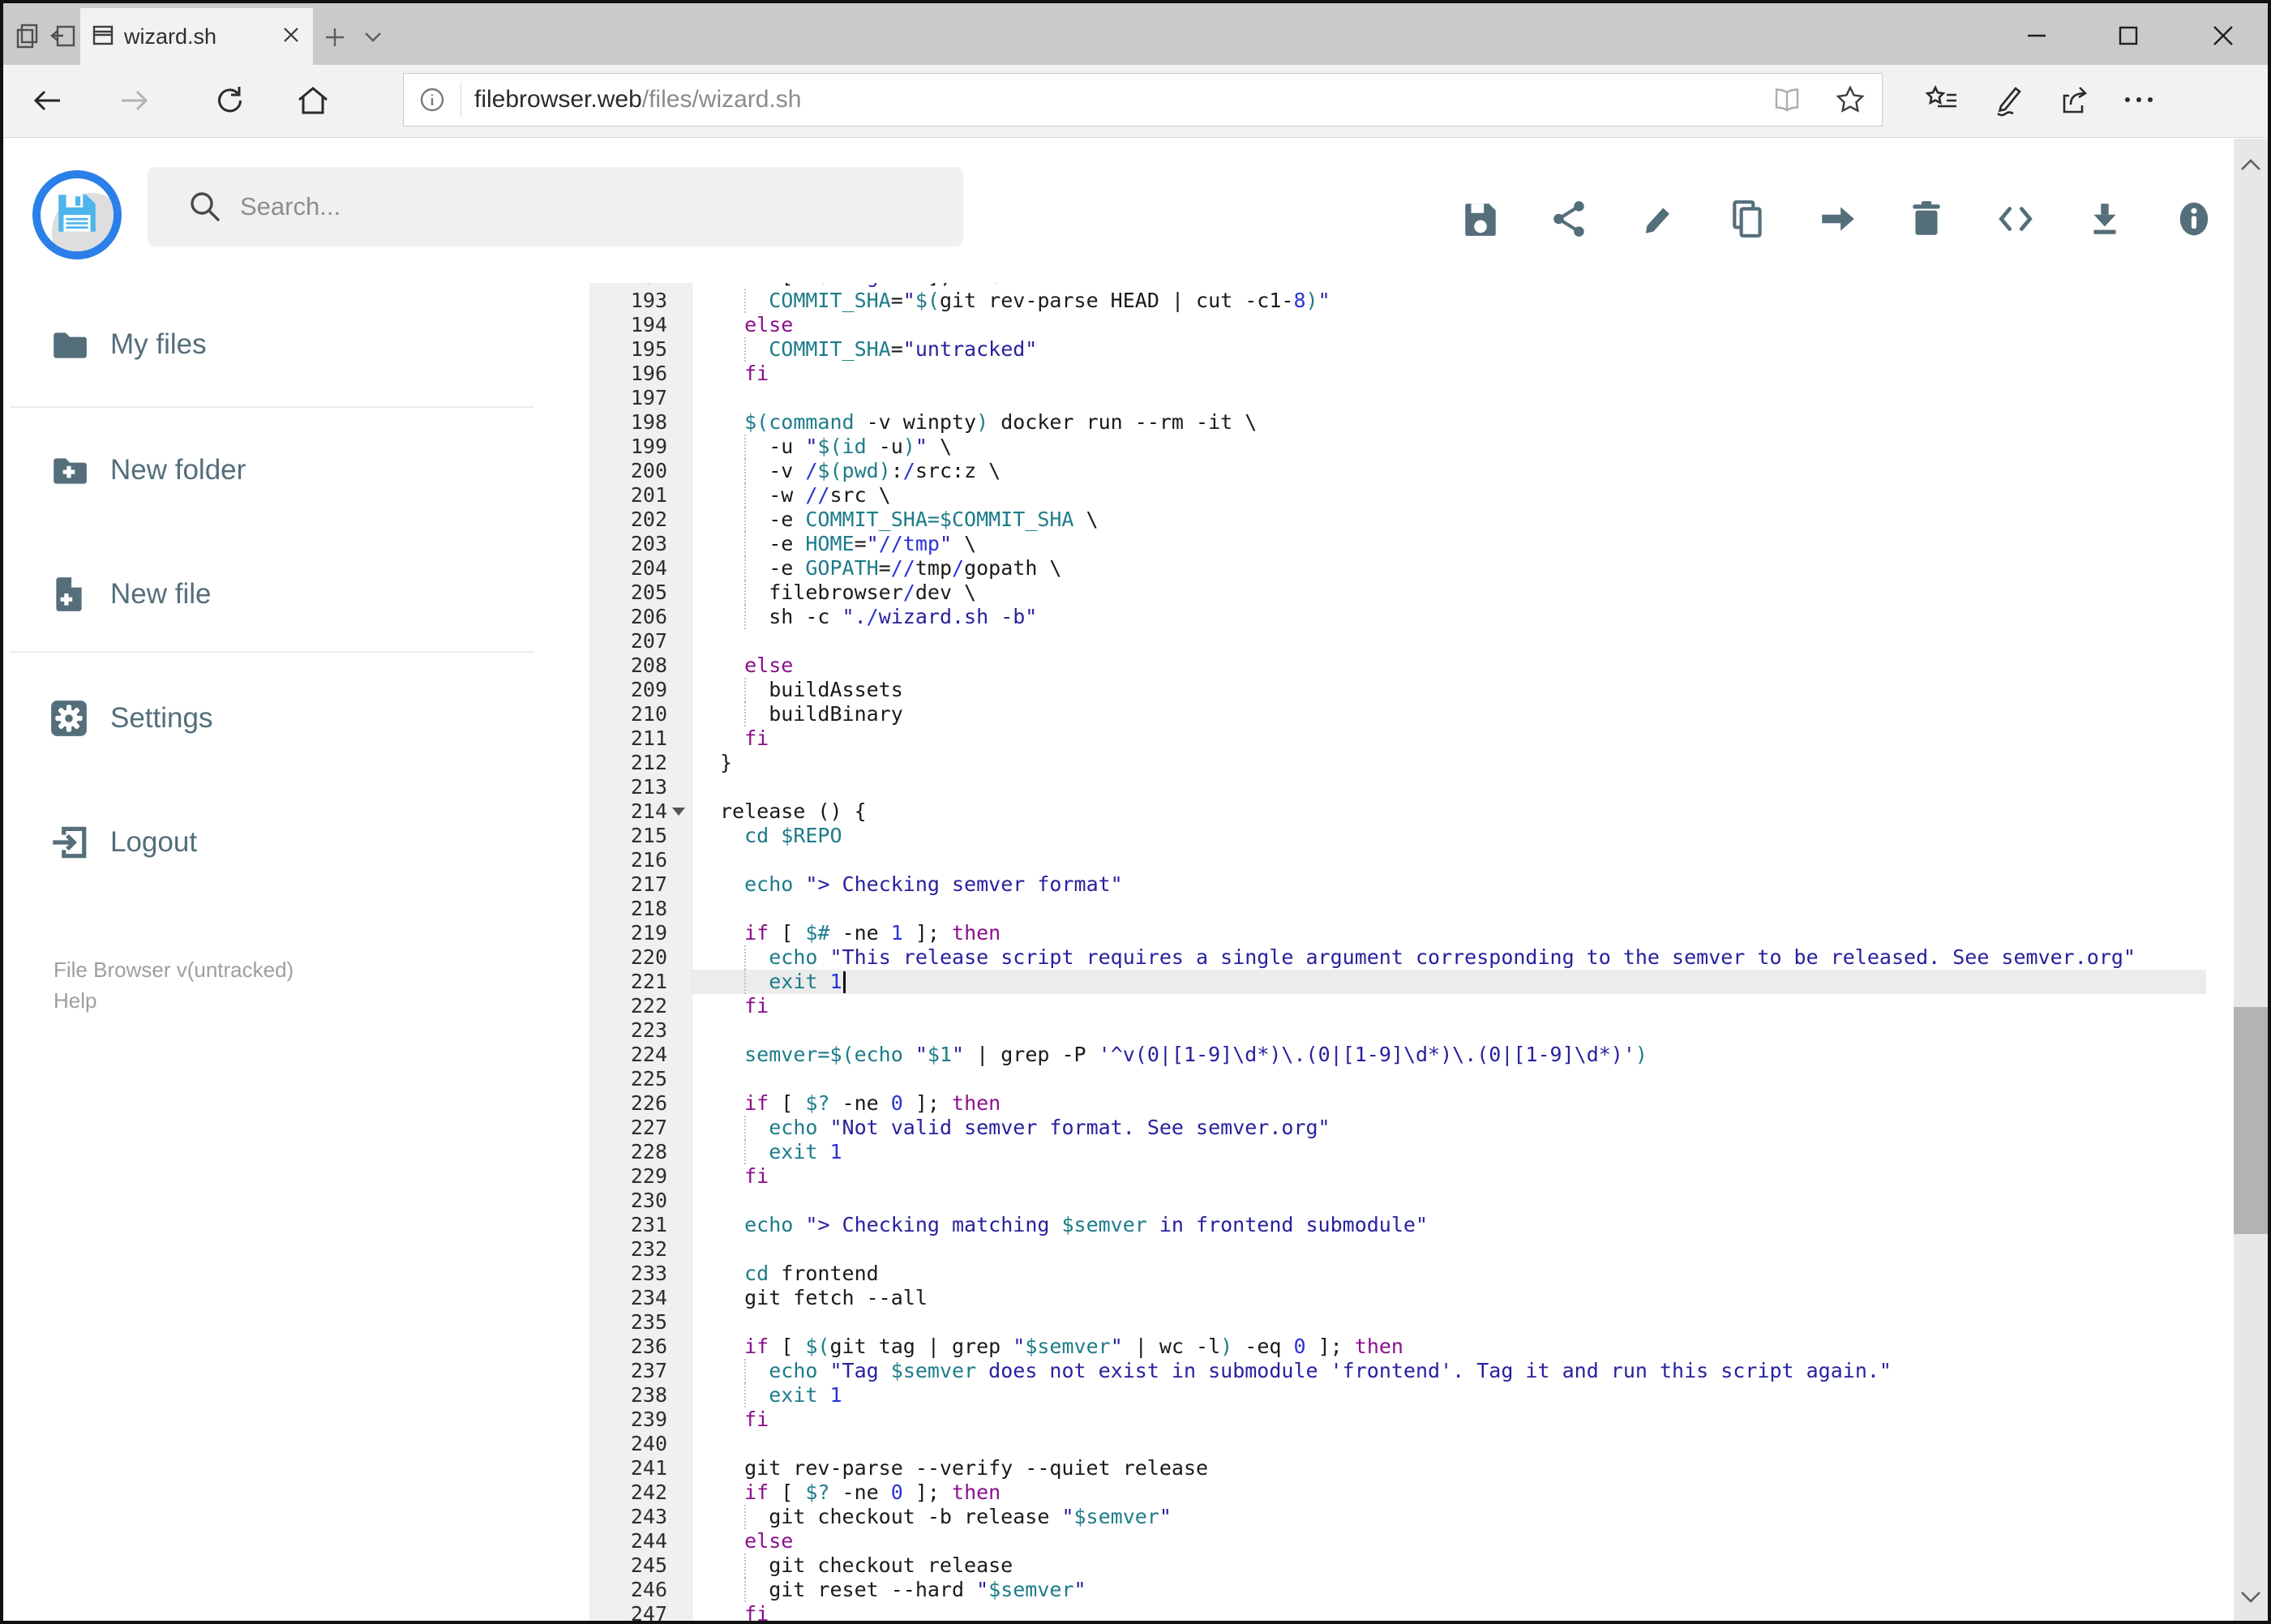  What do you see at coordinates (270, 345) in the screenshot?
I see `sidebar-item-my-files: My files` at bounding box center [270, 345].